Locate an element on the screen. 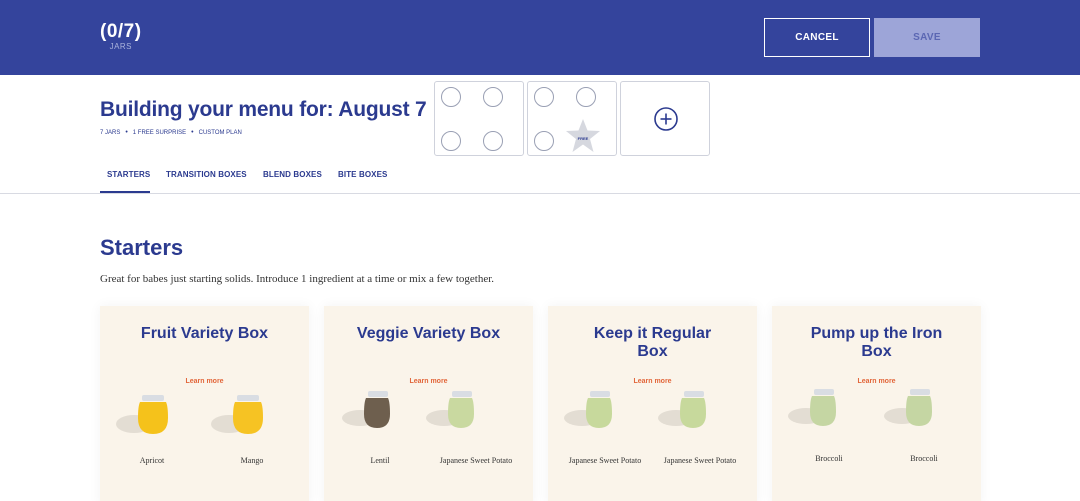  save-button: SAVE is located at coordinates (927, 37).